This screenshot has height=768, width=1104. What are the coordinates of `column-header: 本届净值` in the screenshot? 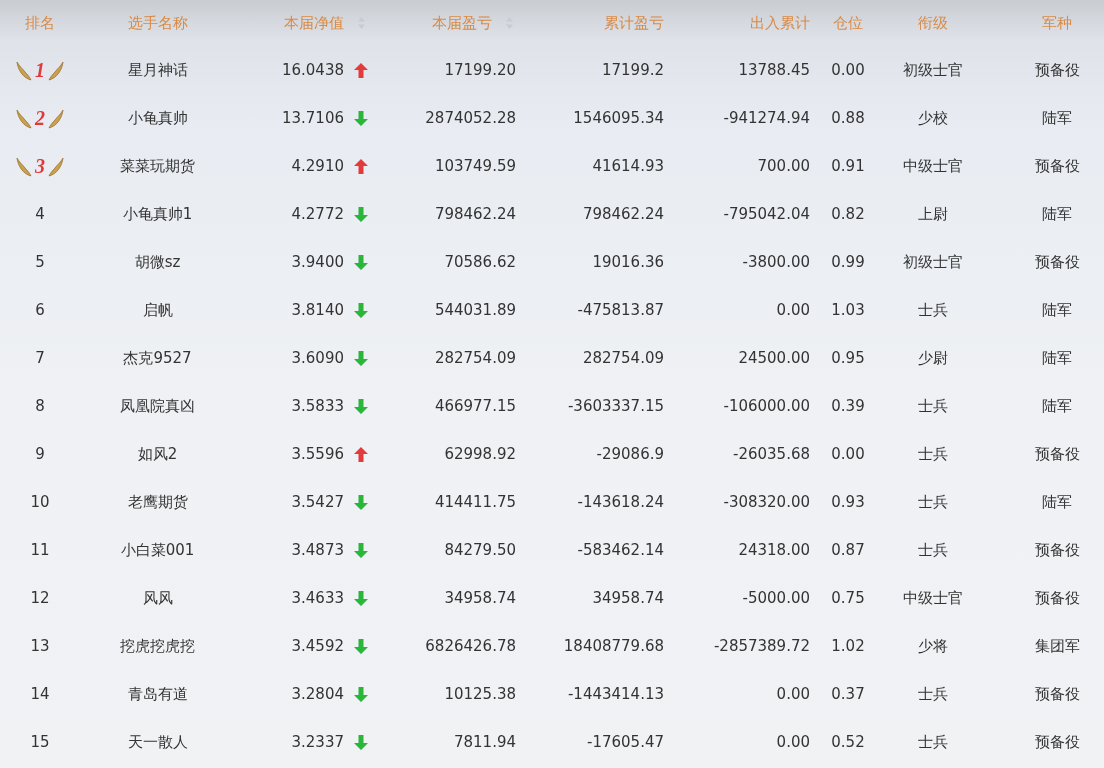 It's located at (314, 23).